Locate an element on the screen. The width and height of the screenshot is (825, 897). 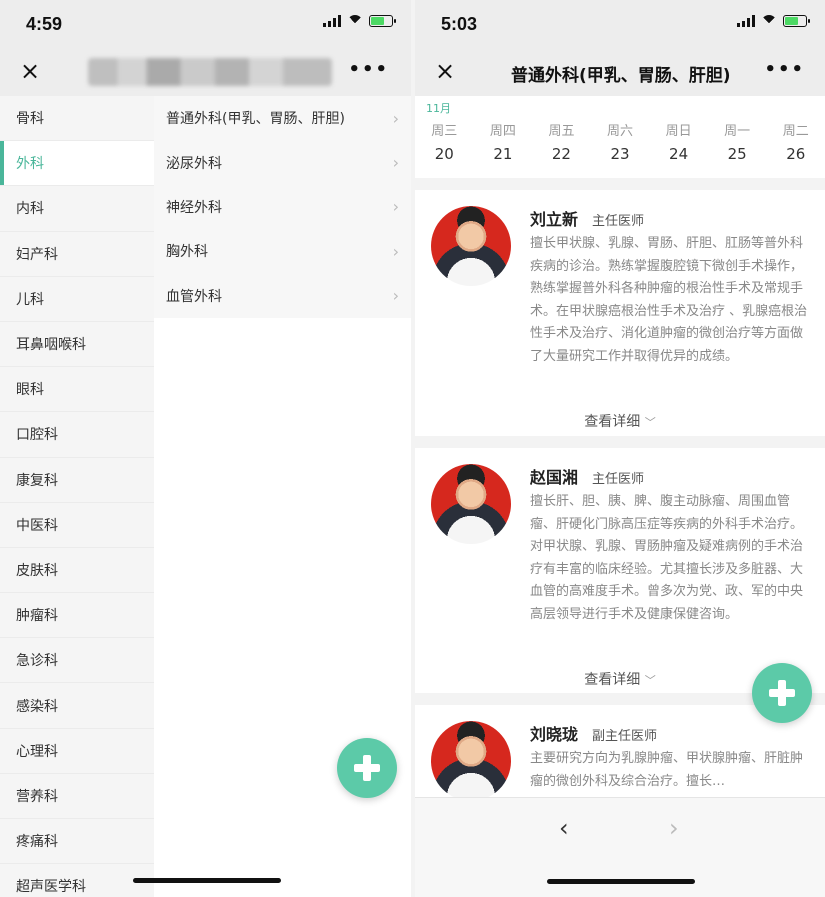
doctor-heading: 刘晓珑 副主任医师 is located at coordinates (593, 733).